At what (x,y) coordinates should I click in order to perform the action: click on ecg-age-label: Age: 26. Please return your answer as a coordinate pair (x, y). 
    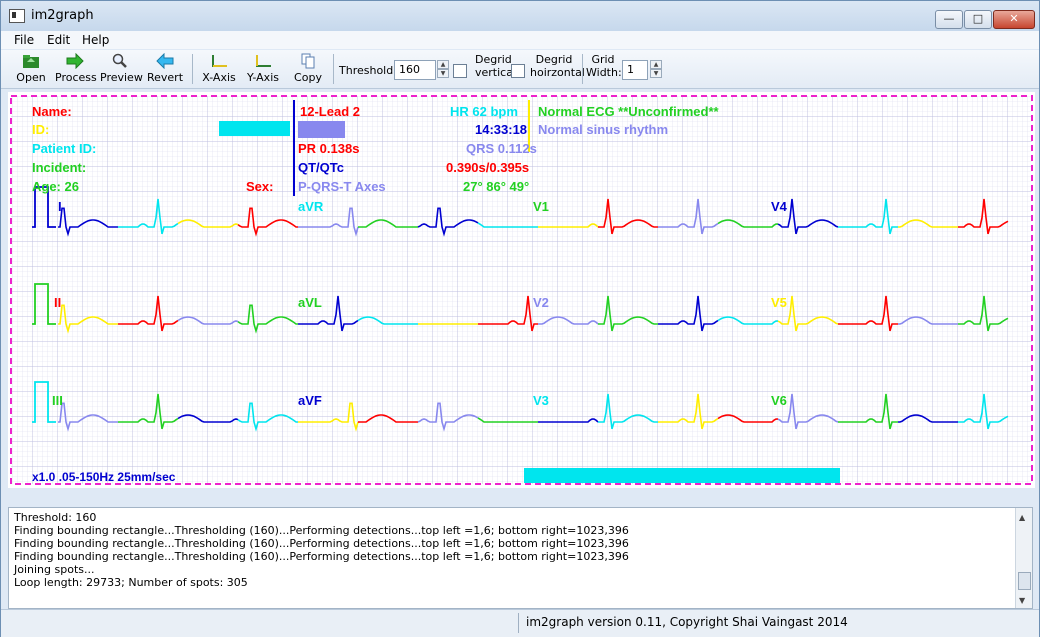
    Looking at the image, I should click on (55, 186).